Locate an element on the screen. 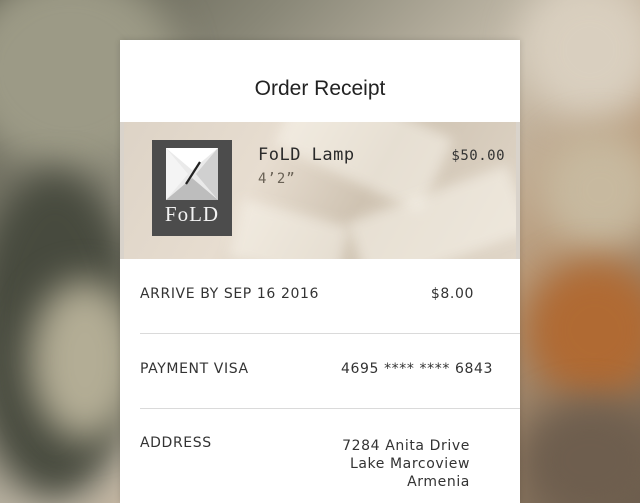  product-image: FoLD is located at coordinates (192, 188).